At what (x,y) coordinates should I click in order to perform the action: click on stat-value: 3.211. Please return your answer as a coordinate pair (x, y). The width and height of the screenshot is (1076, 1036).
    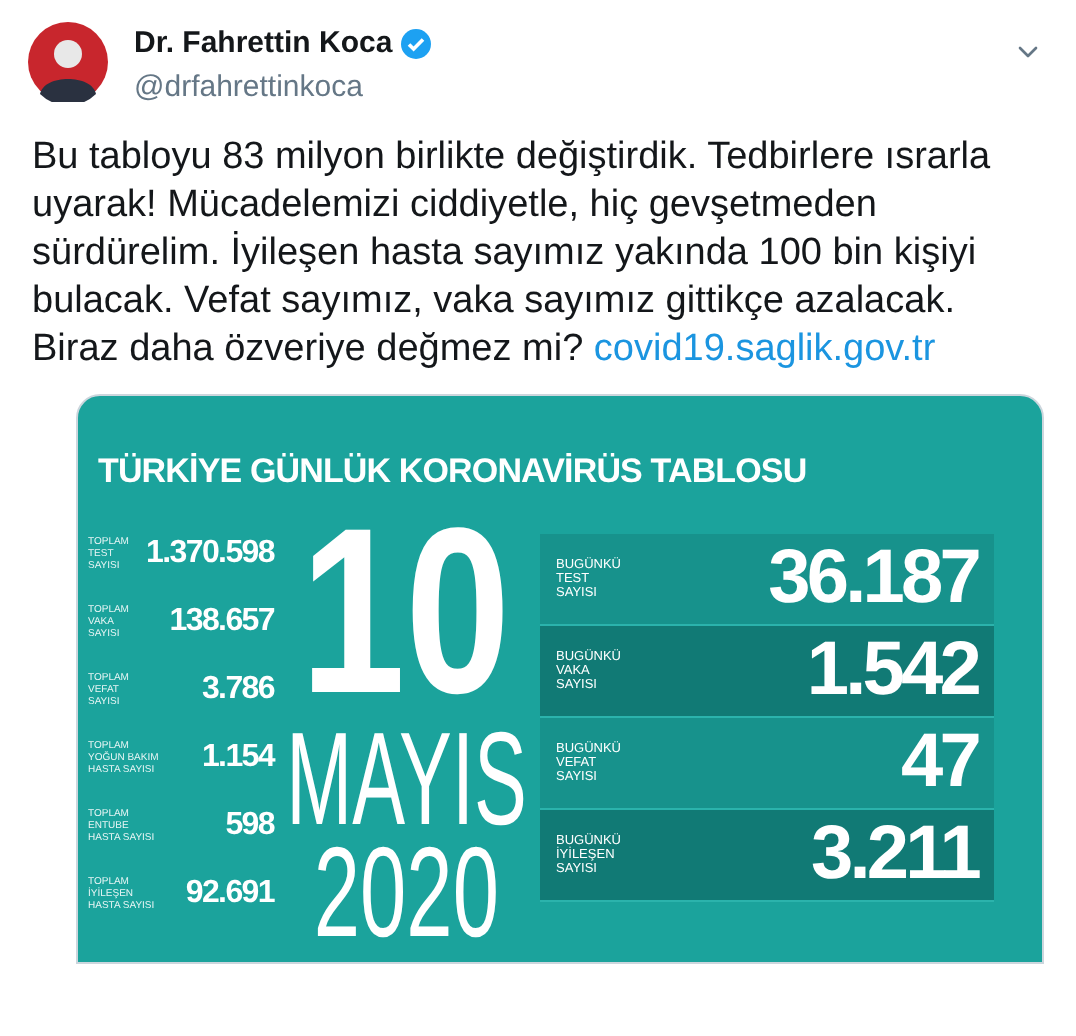
    Looking at the image, I should click on (894, 854).